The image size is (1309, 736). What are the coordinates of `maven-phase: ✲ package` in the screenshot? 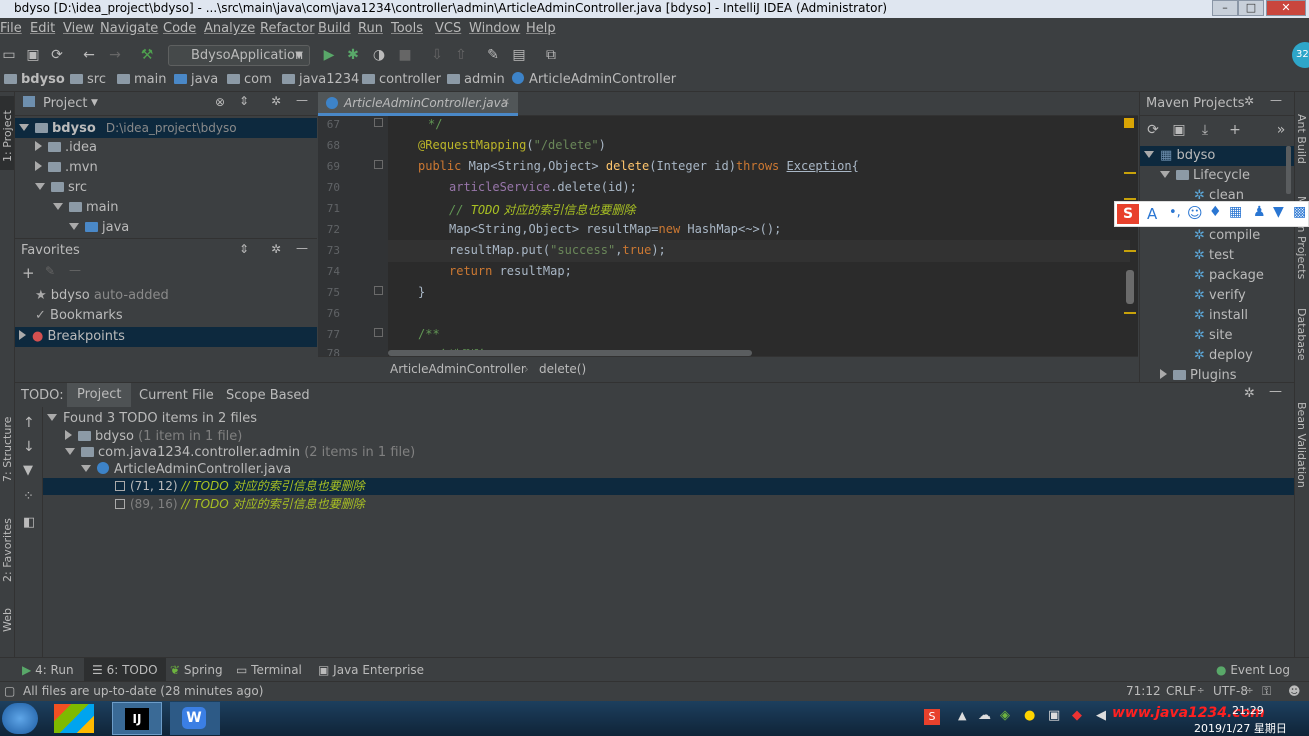 It's located at (1229, 275).